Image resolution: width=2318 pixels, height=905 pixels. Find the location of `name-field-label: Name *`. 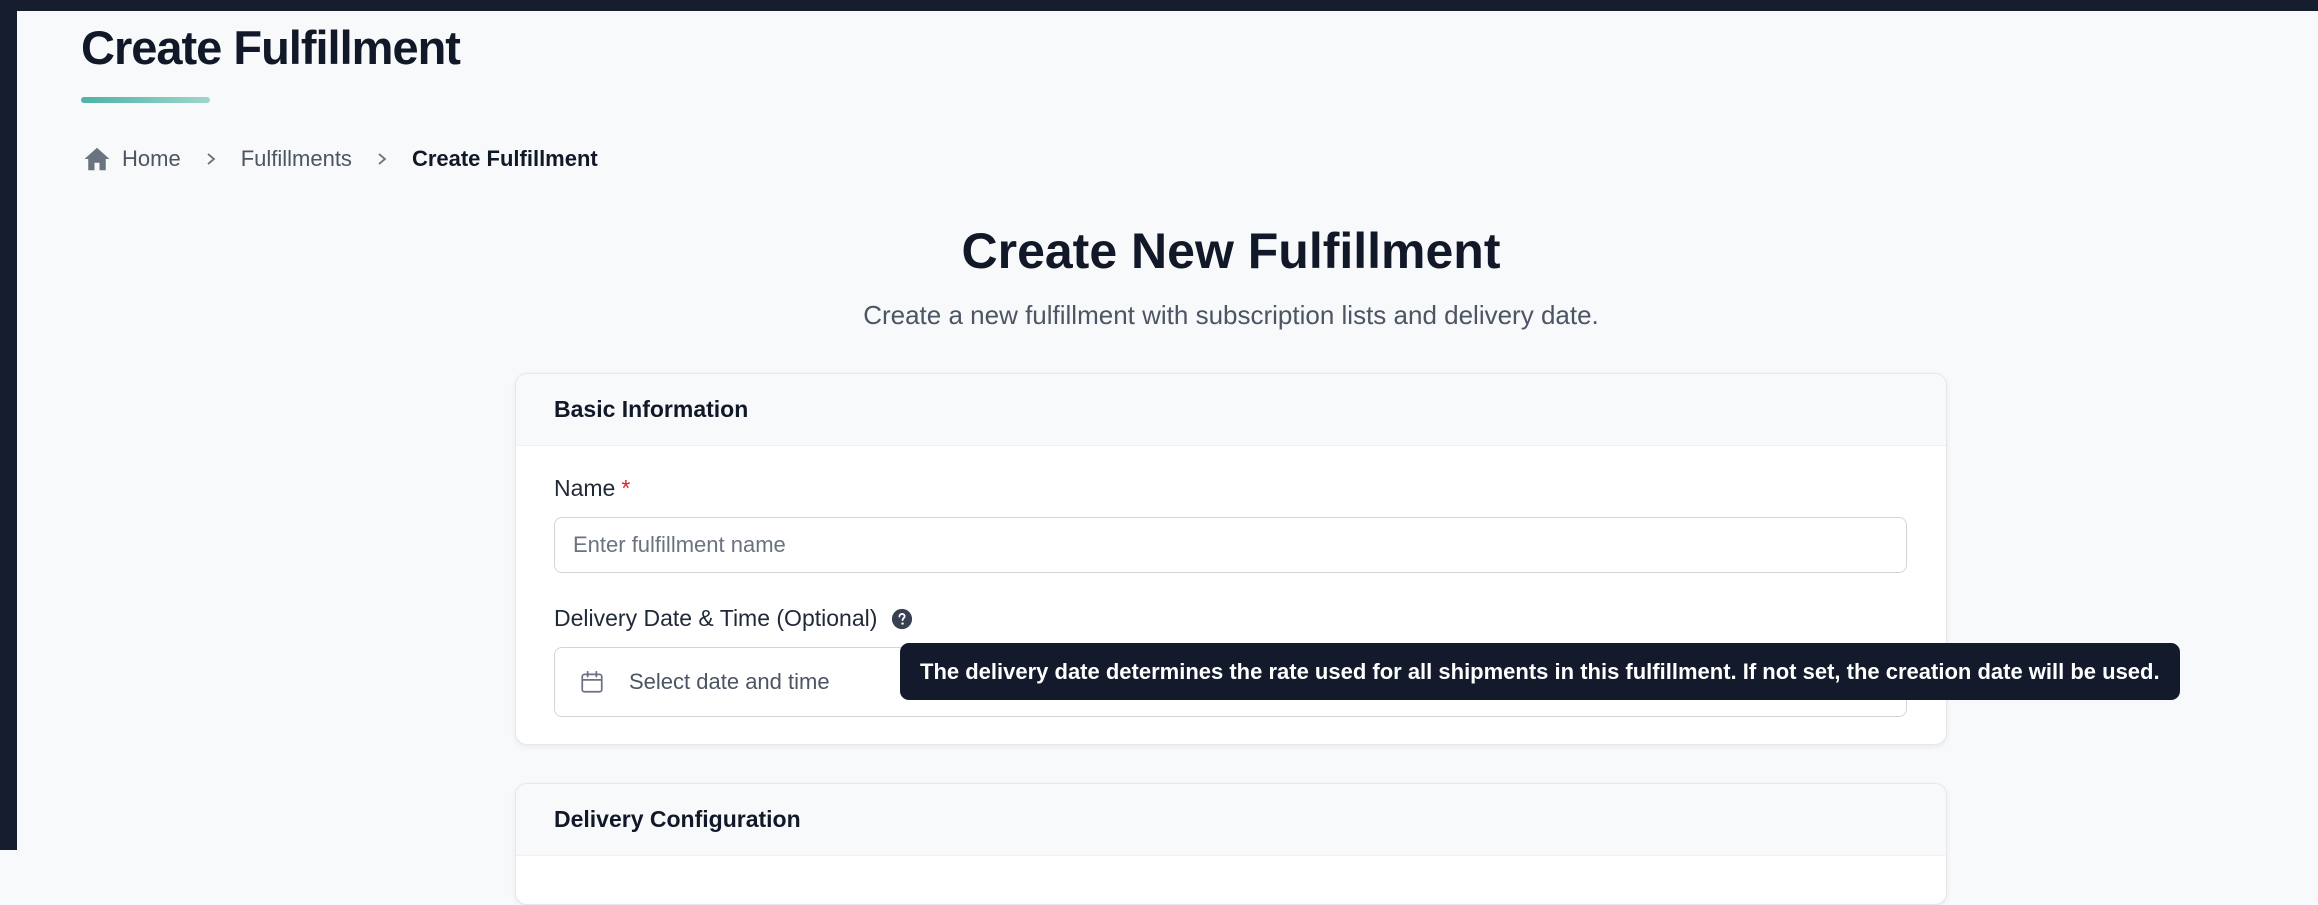

name-field-label: Name * is located at coordinates (592, 488).